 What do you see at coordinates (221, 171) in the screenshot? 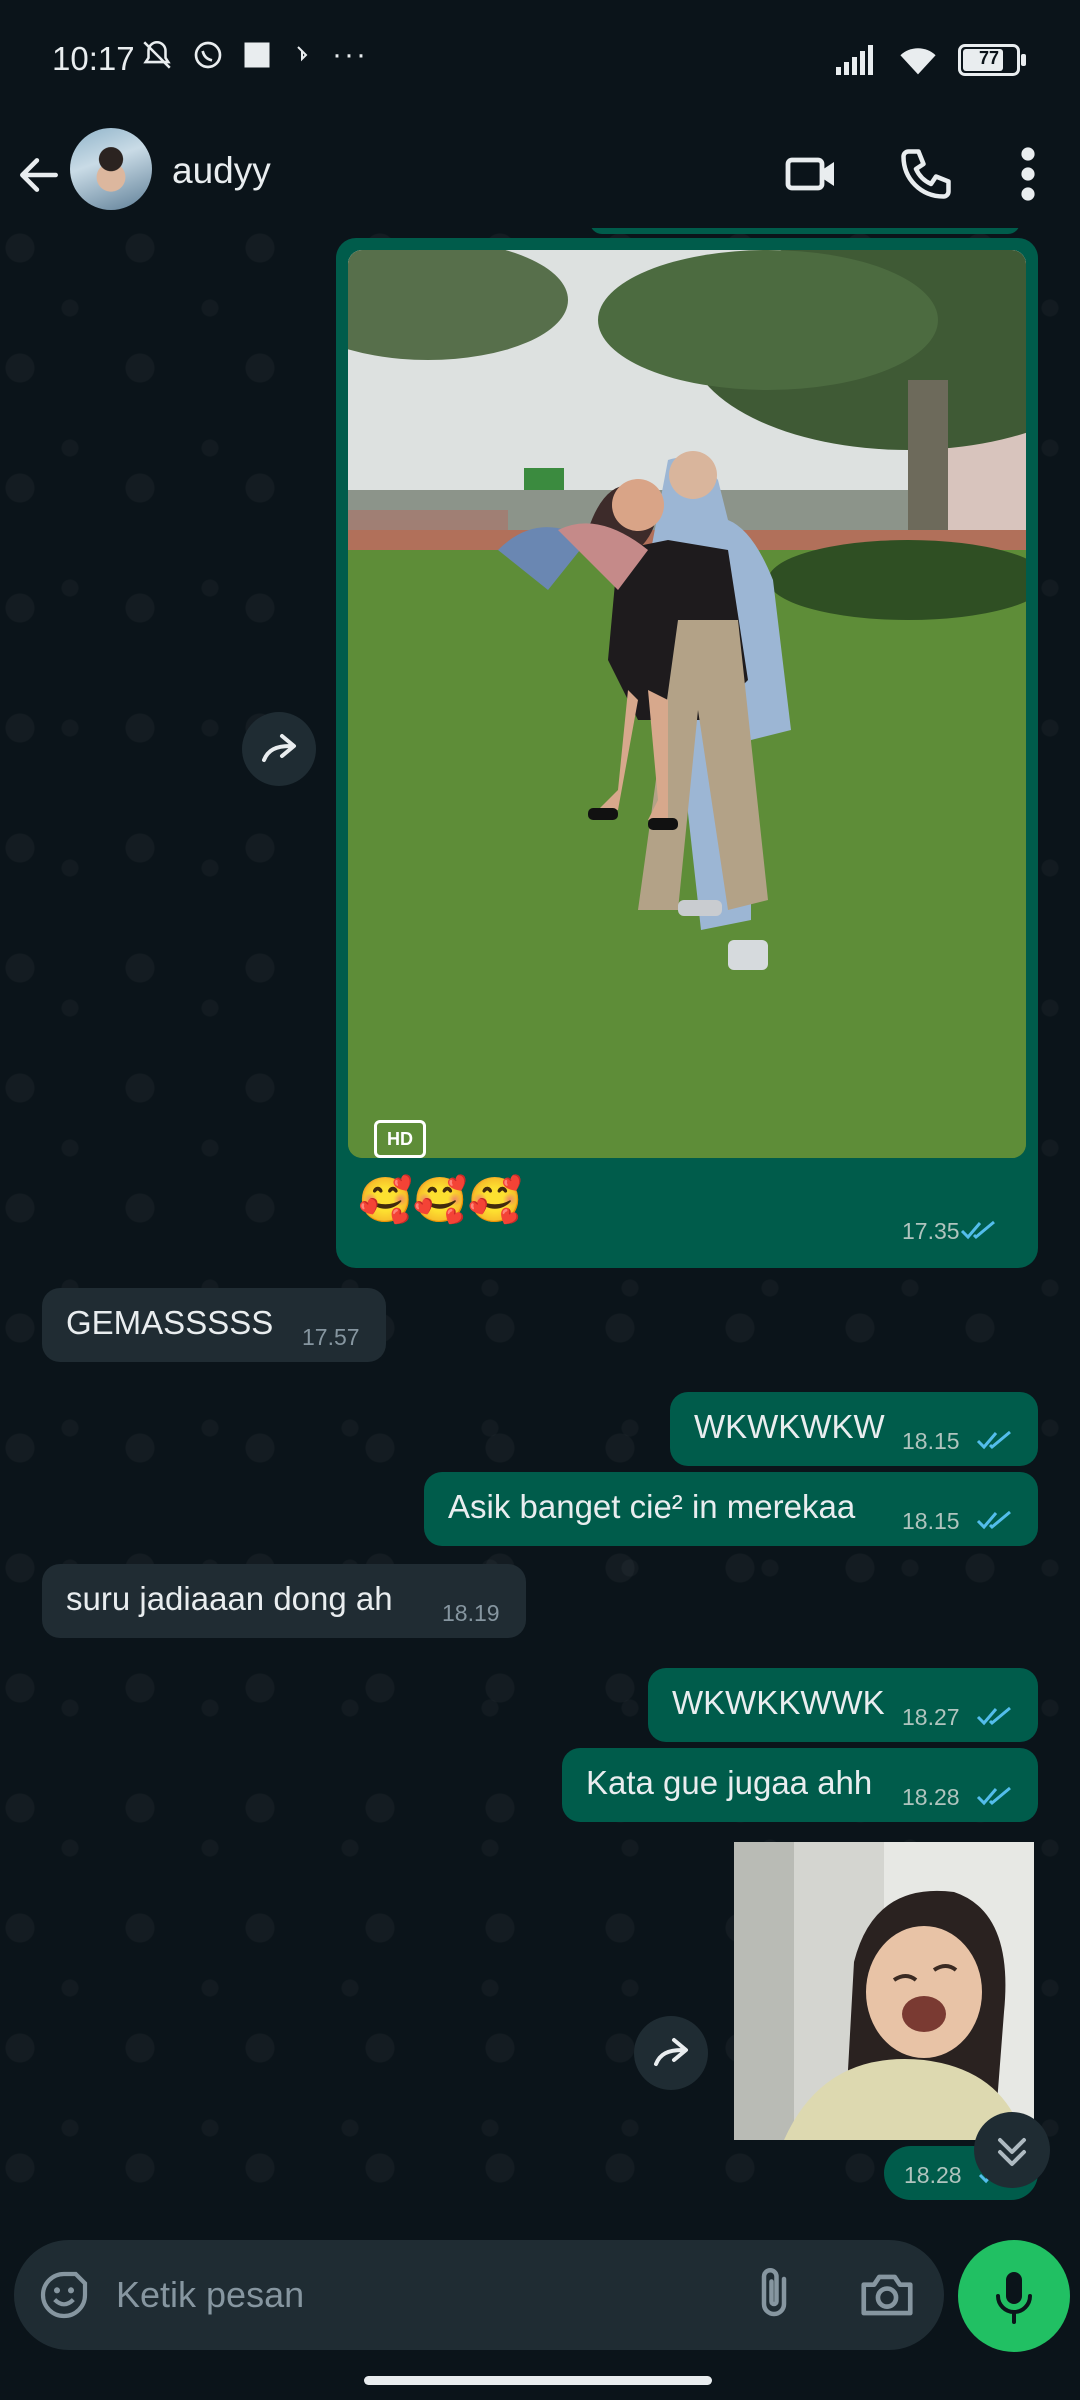
I see `contact-name: audyy` at bounding box center [221, 171].